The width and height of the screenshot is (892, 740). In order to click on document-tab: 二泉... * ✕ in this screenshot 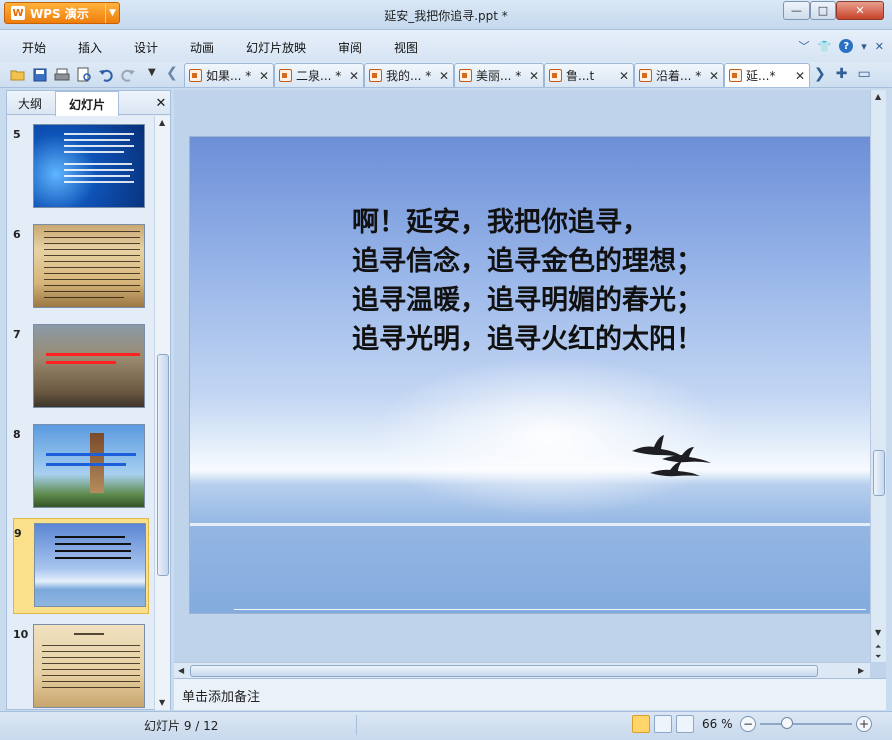, I will do `click(319, 75)`.